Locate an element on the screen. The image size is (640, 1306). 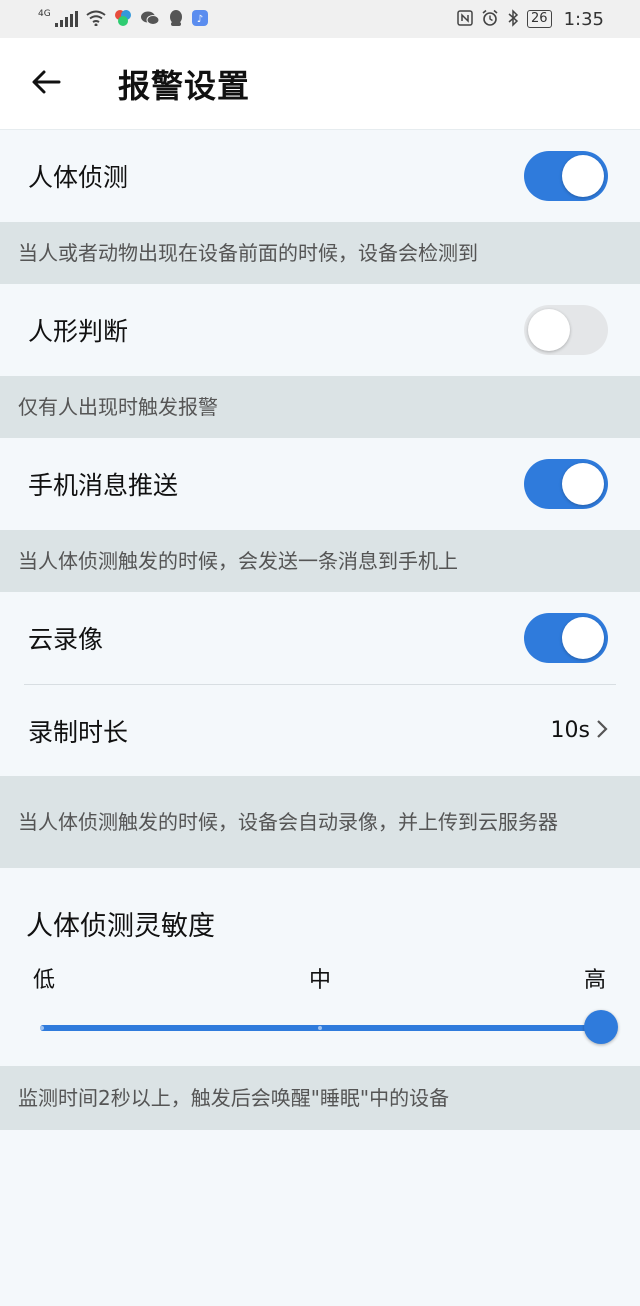
push-desc: 当人体侦测触发的时候，会发送一条消息到手机上 is located at coordinates (320, 561).